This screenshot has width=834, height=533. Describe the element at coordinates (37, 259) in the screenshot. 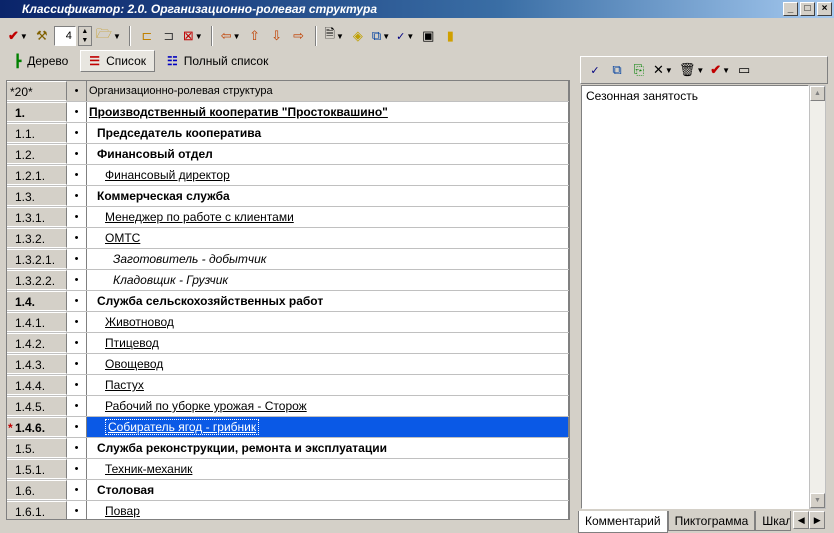

I see `row-number: 1.3.2.1.` at that location.